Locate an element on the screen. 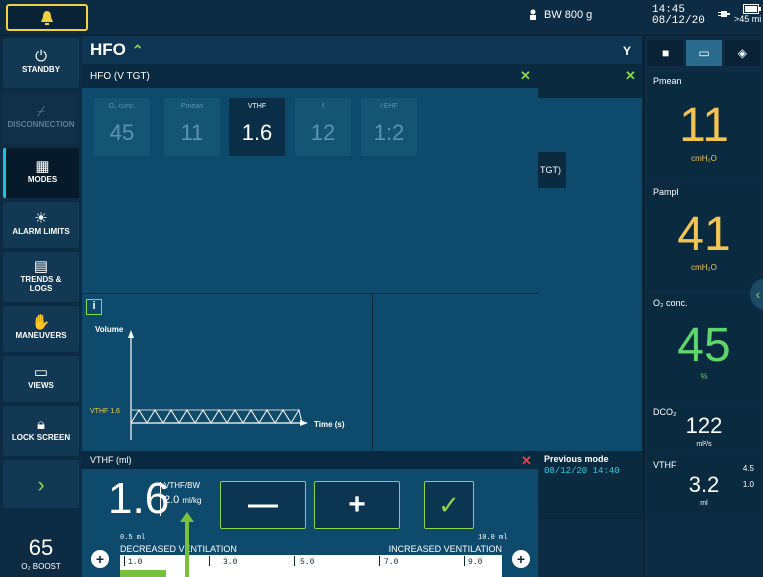 The width and height of the screenshot is (763, 577). y-axis-arrow is located at coordinates (131, 334).